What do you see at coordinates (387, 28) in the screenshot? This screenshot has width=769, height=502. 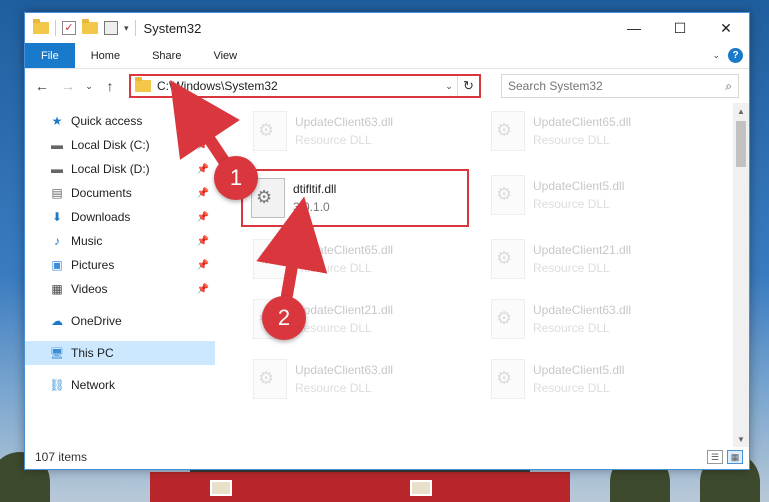 I see `title-bar: ✓ ▾ System32 — ☐ ✕` at bounding box center [387, 28].